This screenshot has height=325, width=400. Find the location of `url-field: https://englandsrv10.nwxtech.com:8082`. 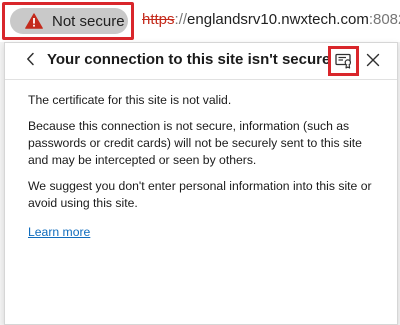

url-field: https://englandsrv10.nwxtech.com:8082 is located at coordinates (271, 19).